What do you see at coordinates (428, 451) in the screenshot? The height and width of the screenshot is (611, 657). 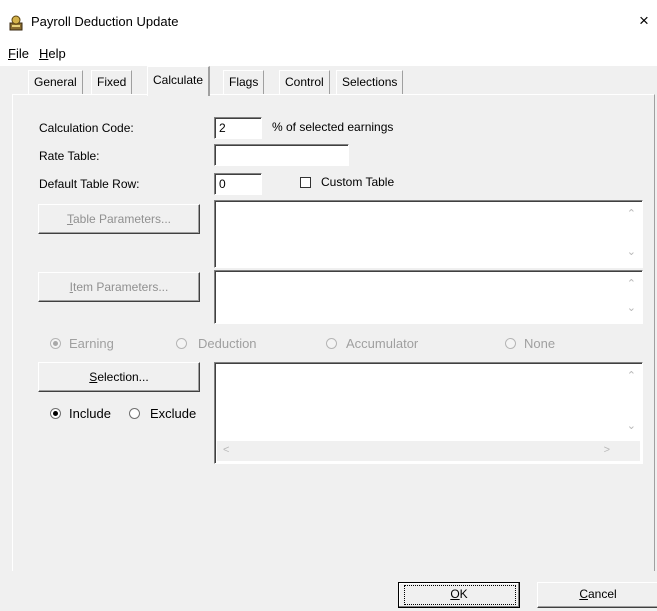 I see `horizontal-scrollbar: < >` at bounding box center [428, 451].